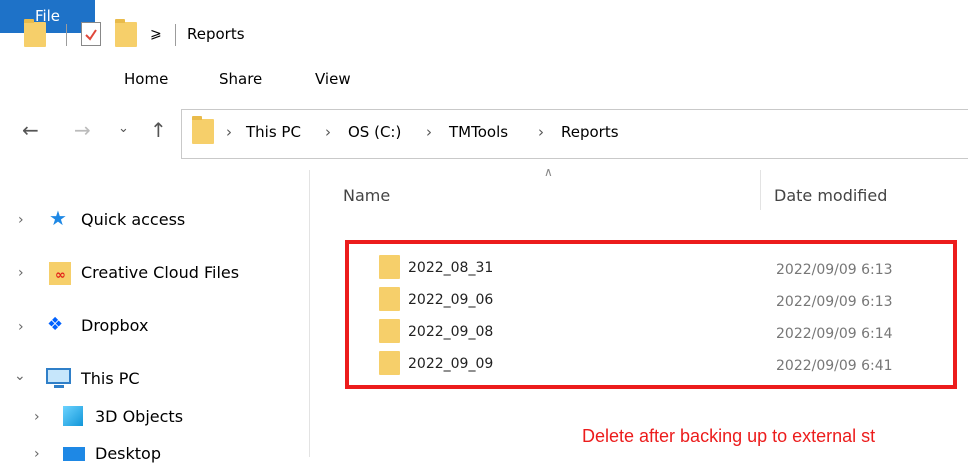 The image size is (968, 463). I want to click on tab-view: View, so click(333, 79).